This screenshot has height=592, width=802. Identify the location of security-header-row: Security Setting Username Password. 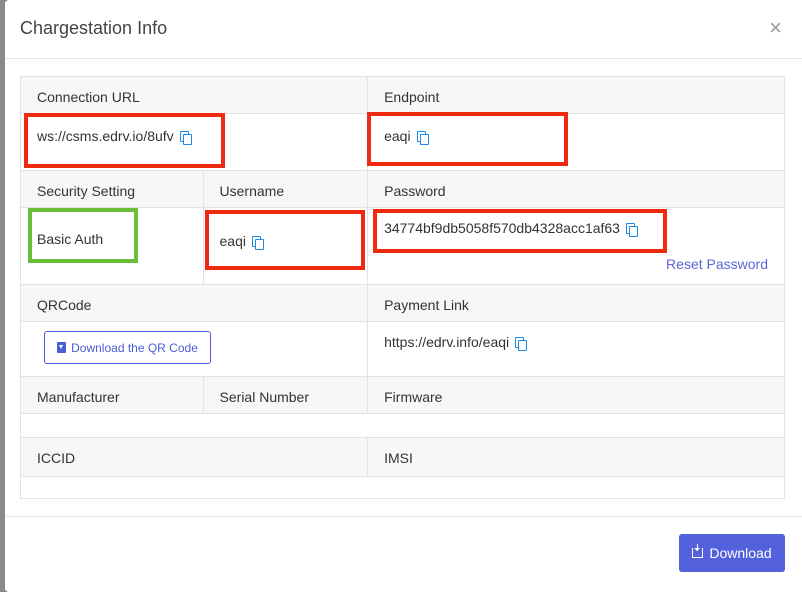
(402, 189).